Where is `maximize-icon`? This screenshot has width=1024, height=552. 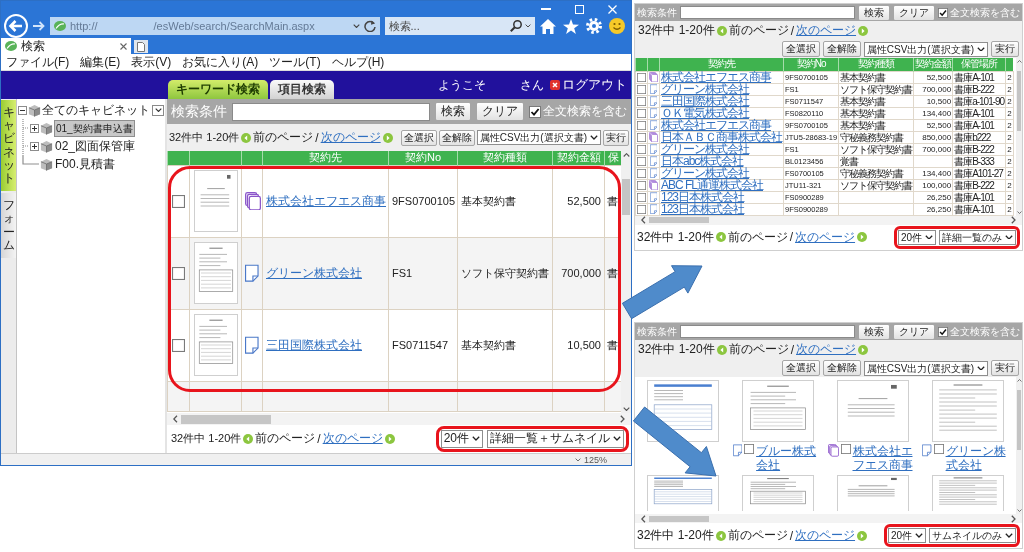 maximize-icon is located at coordinates (579, 9).